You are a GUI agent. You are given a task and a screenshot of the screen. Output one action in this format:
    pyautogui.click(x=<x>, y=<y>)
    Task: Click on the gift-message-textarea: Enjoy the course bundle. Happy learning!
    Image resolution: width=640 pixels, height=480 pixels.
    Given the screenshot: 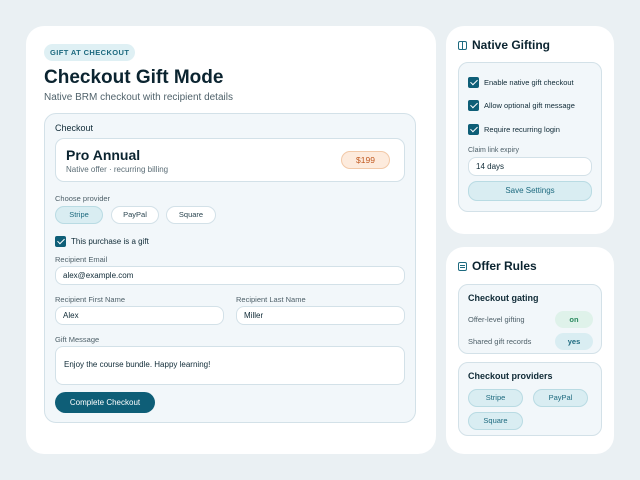 What is the action you would take?
    pyautogui.click(x=230, y=365)
    